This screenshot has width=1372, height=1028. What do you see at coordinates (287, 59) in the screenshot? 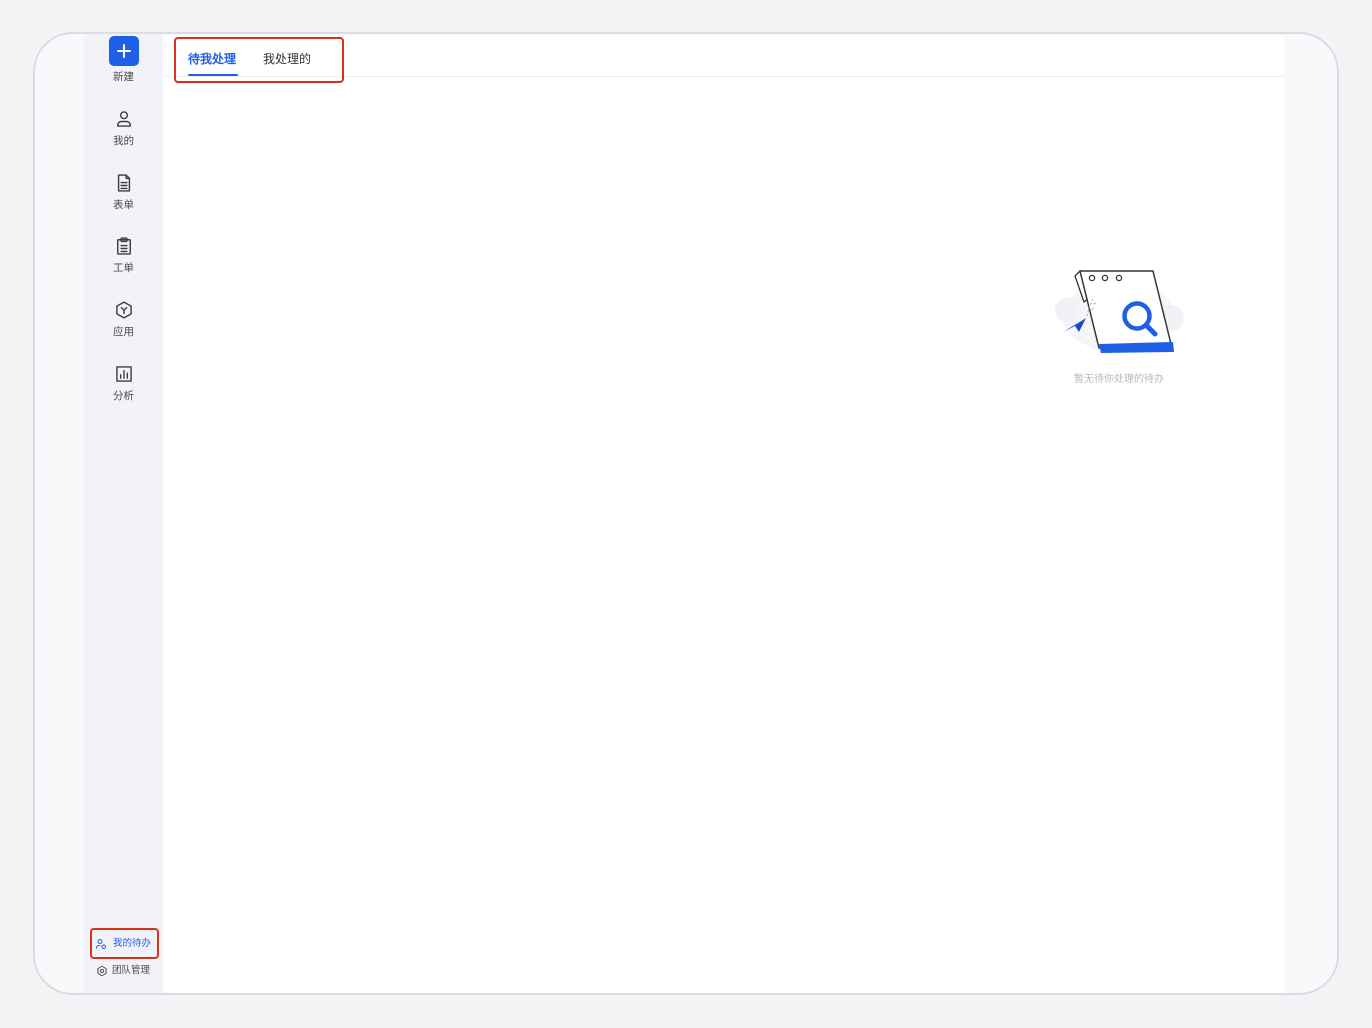
I see `tab-processed: 我处理的` at bounding box center [287, 59].